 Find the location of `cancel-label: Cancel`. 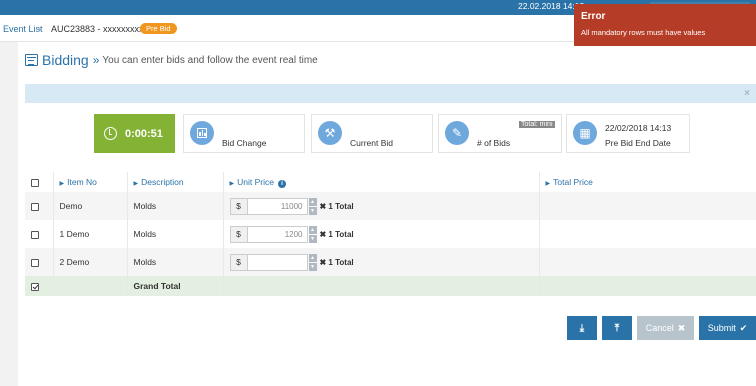

cancel-label: Cancel is located at coordinates (659, 328).